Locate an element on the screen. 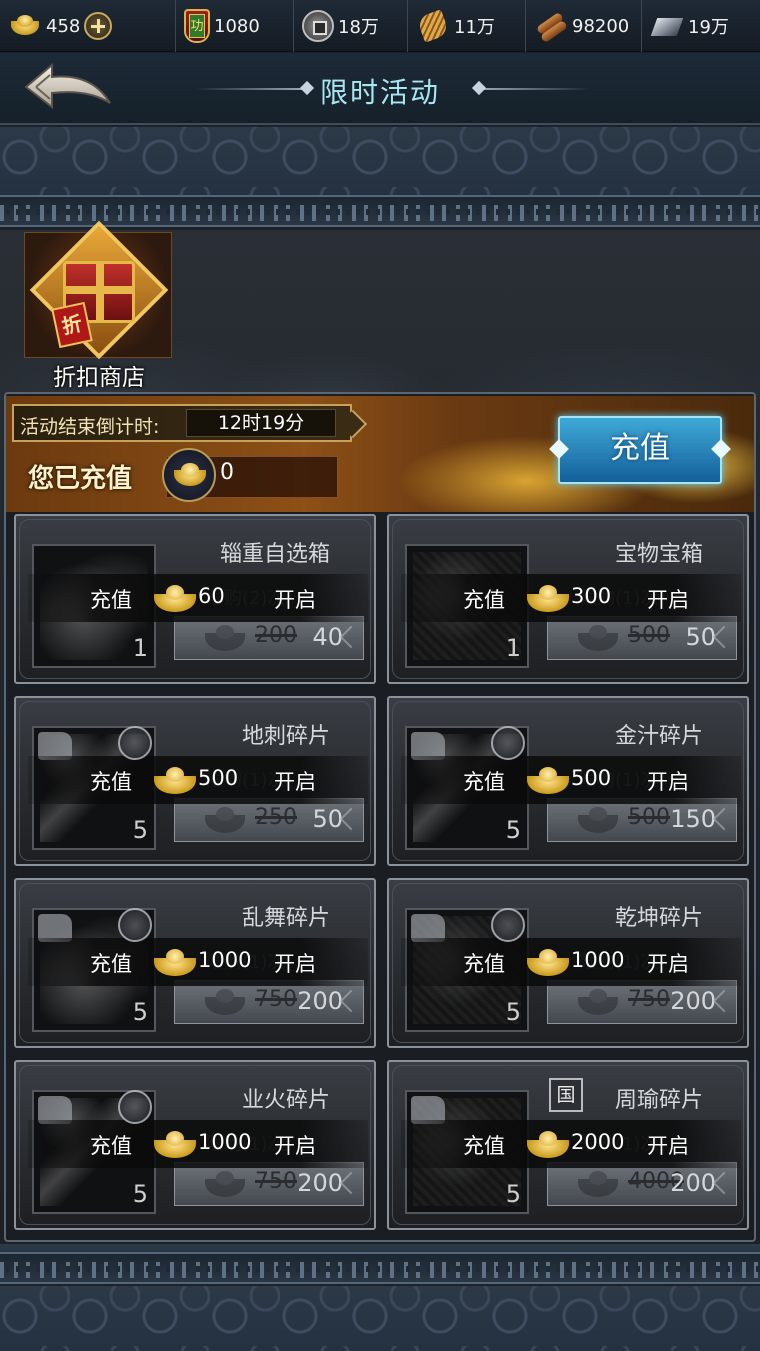 This screenshot has width=760, height=1351. merit-badge-text: 功 is located at coordinates (197, 26).